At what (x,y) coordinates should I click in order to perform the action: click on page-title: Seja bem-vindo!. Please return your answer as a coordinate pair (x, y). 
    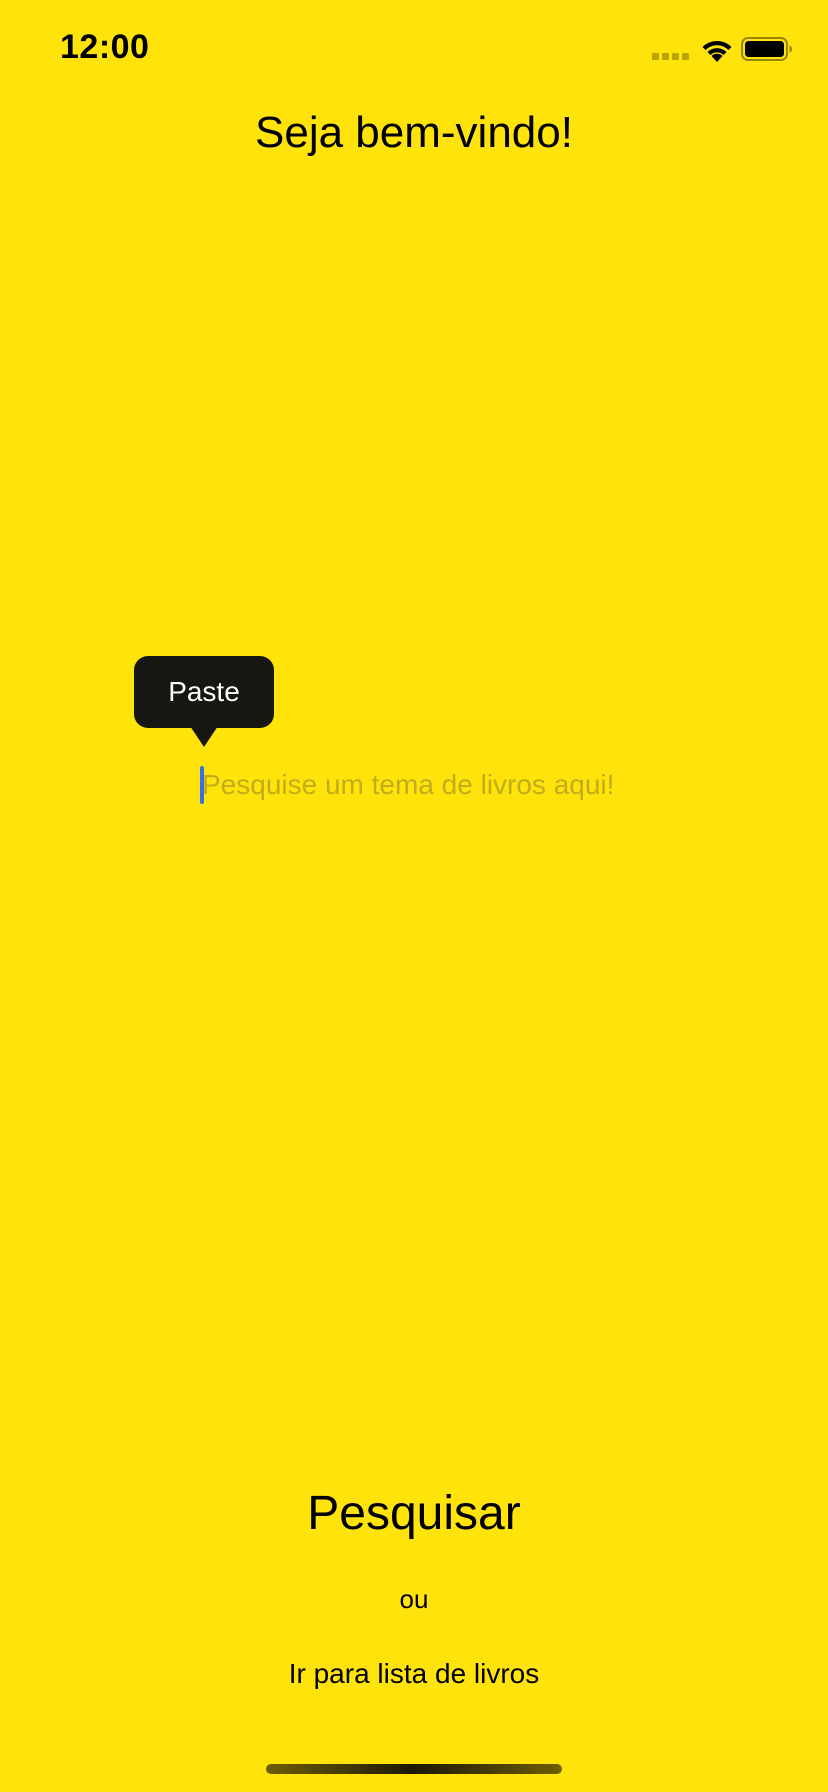
    Looking at the image, I should click on (414, 132).